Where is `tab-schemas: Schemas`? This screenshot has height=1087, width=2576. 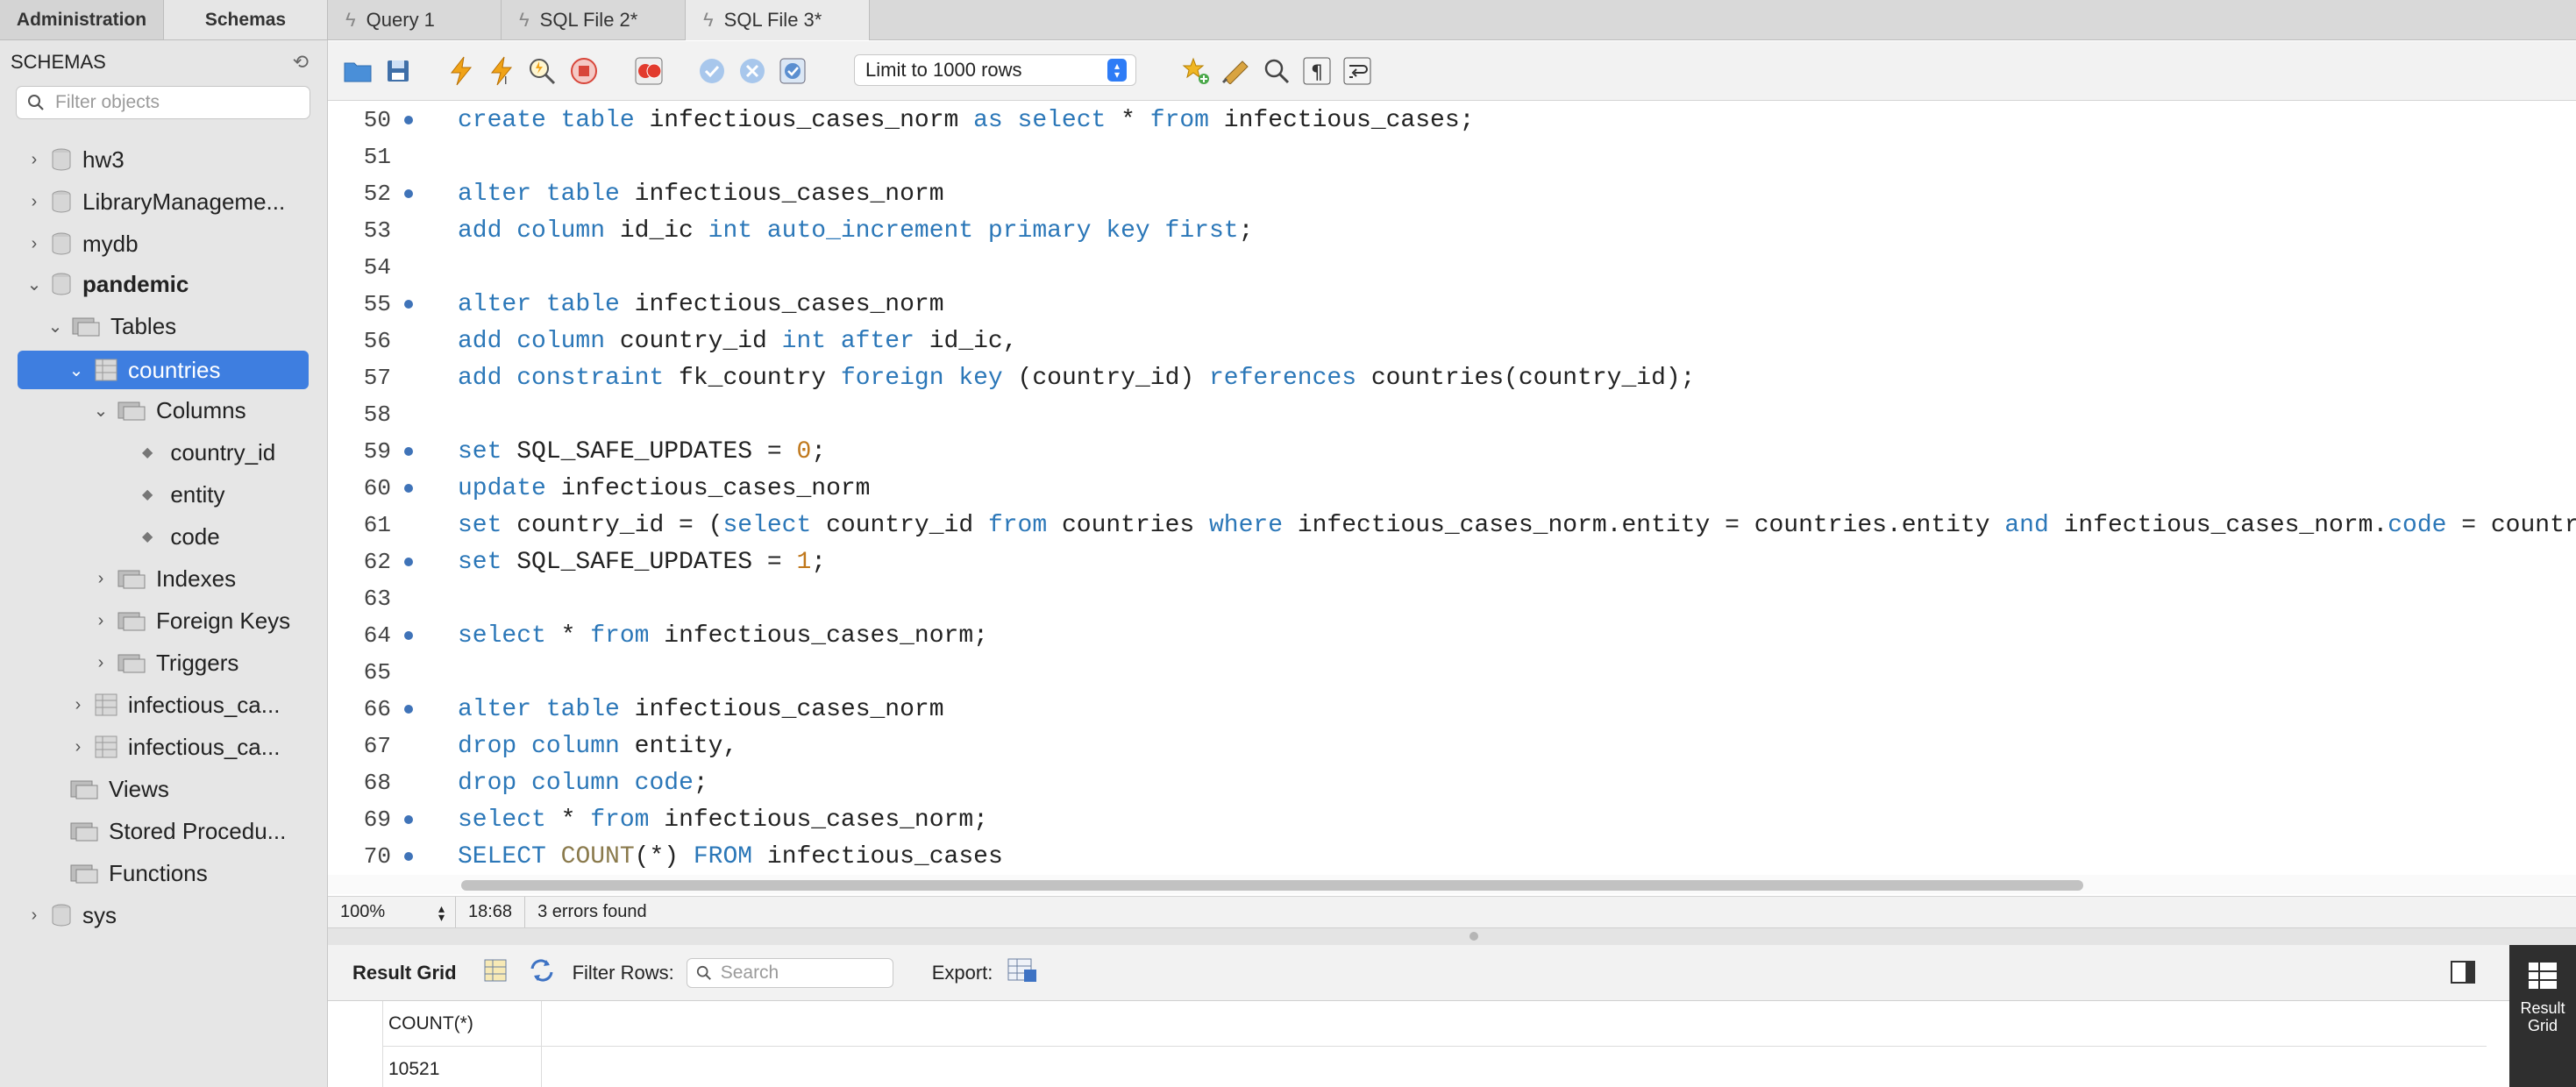
tab-schemas: Schemas is located at coordinates (246, 19).